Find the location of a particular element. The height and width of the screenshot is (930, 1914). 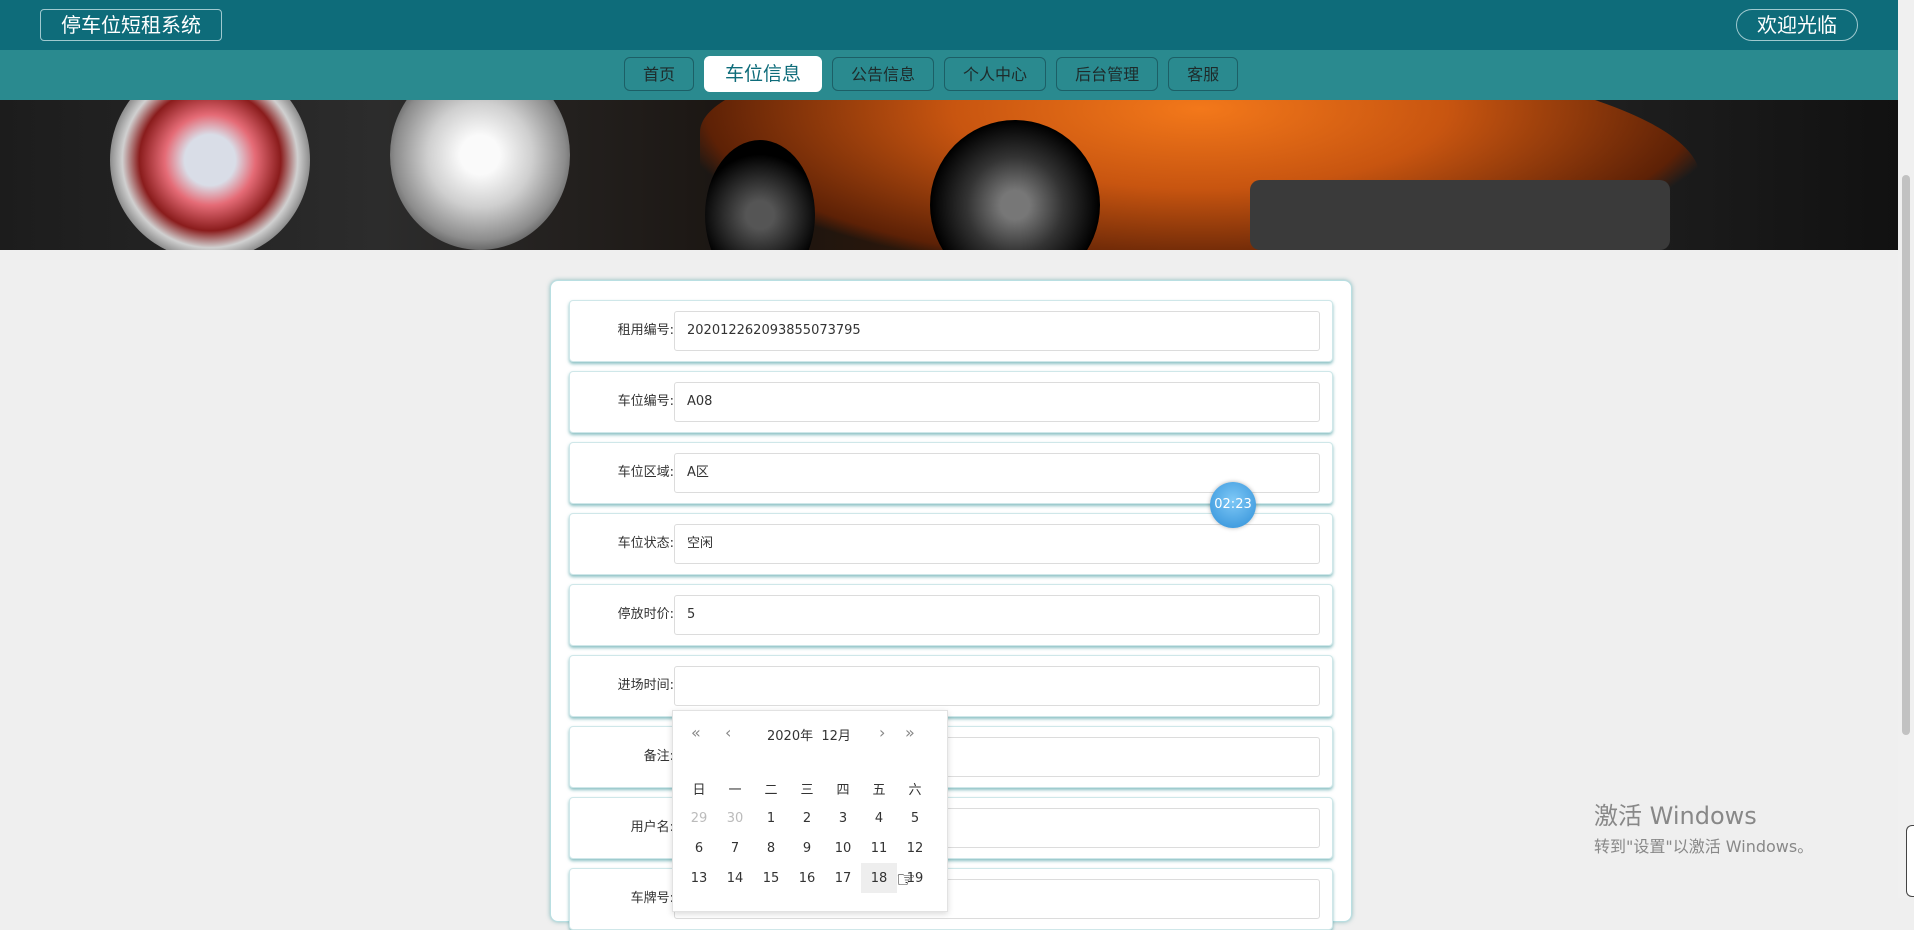

weekday-label: 四 is located at coordinates (843, 790).